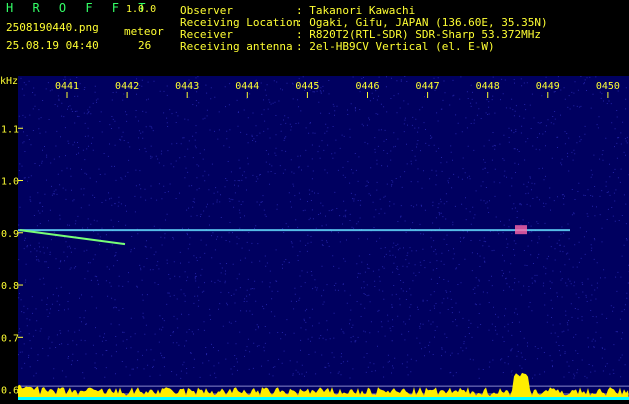 This screenshot has width=629, height=404. I want to click on freq-tick-label: 1.0, so click(10, 182).